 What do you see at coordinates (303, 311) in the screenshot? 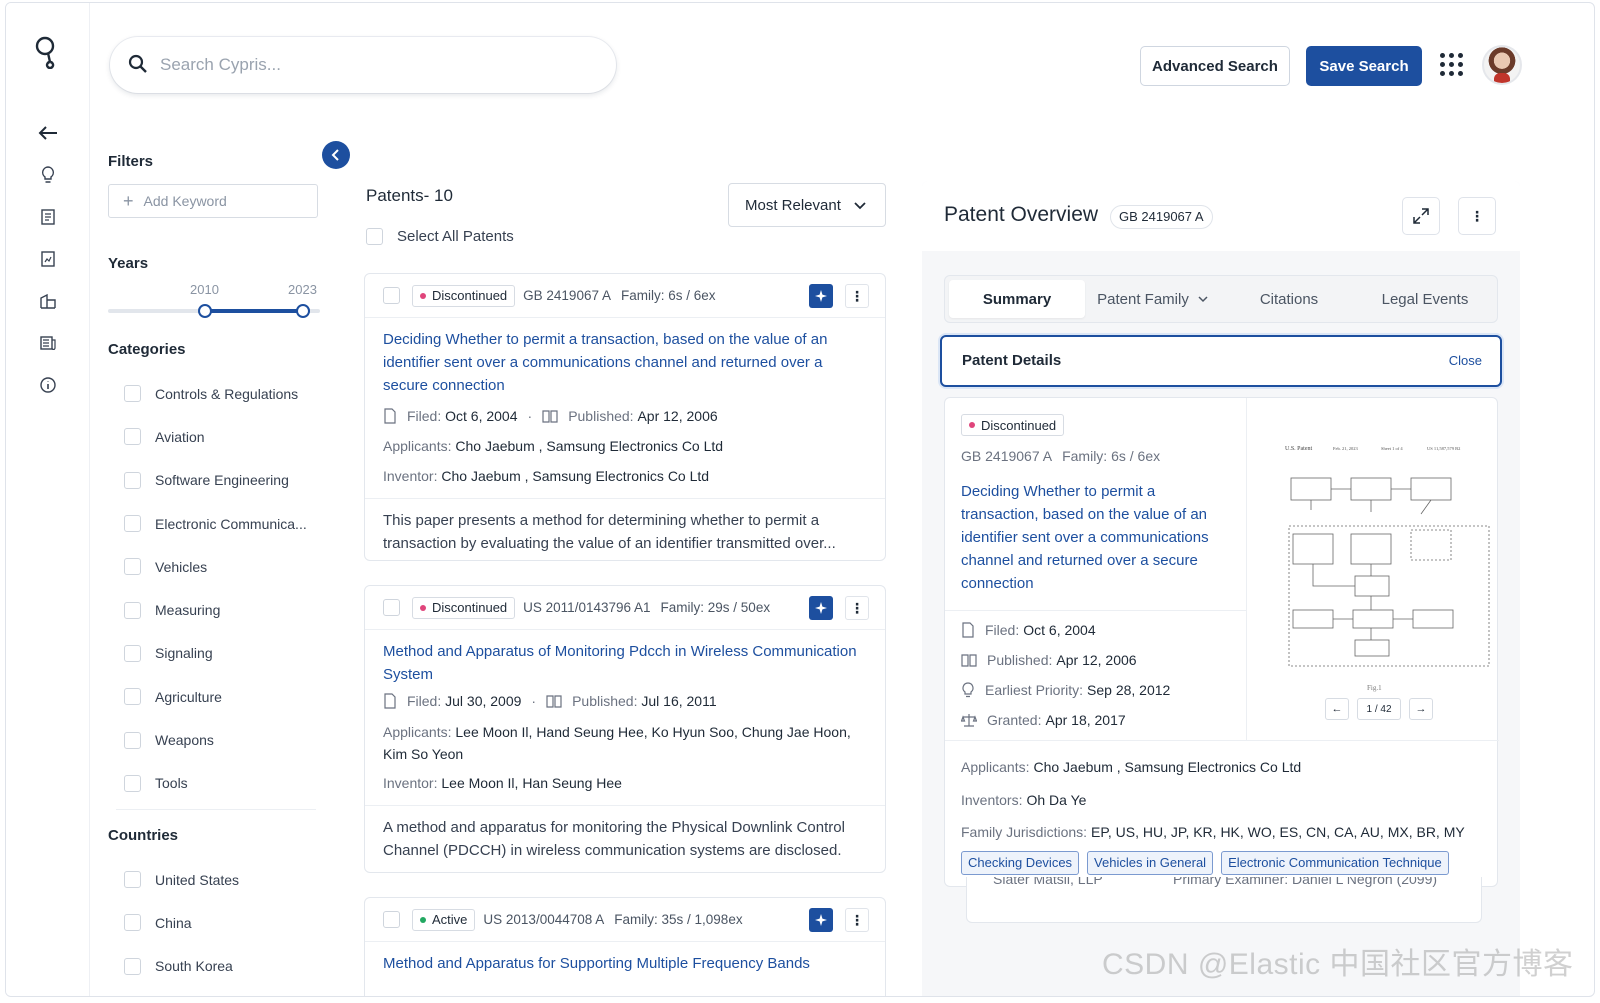
I see `year-to-handle` at bounding box center [303, 311].